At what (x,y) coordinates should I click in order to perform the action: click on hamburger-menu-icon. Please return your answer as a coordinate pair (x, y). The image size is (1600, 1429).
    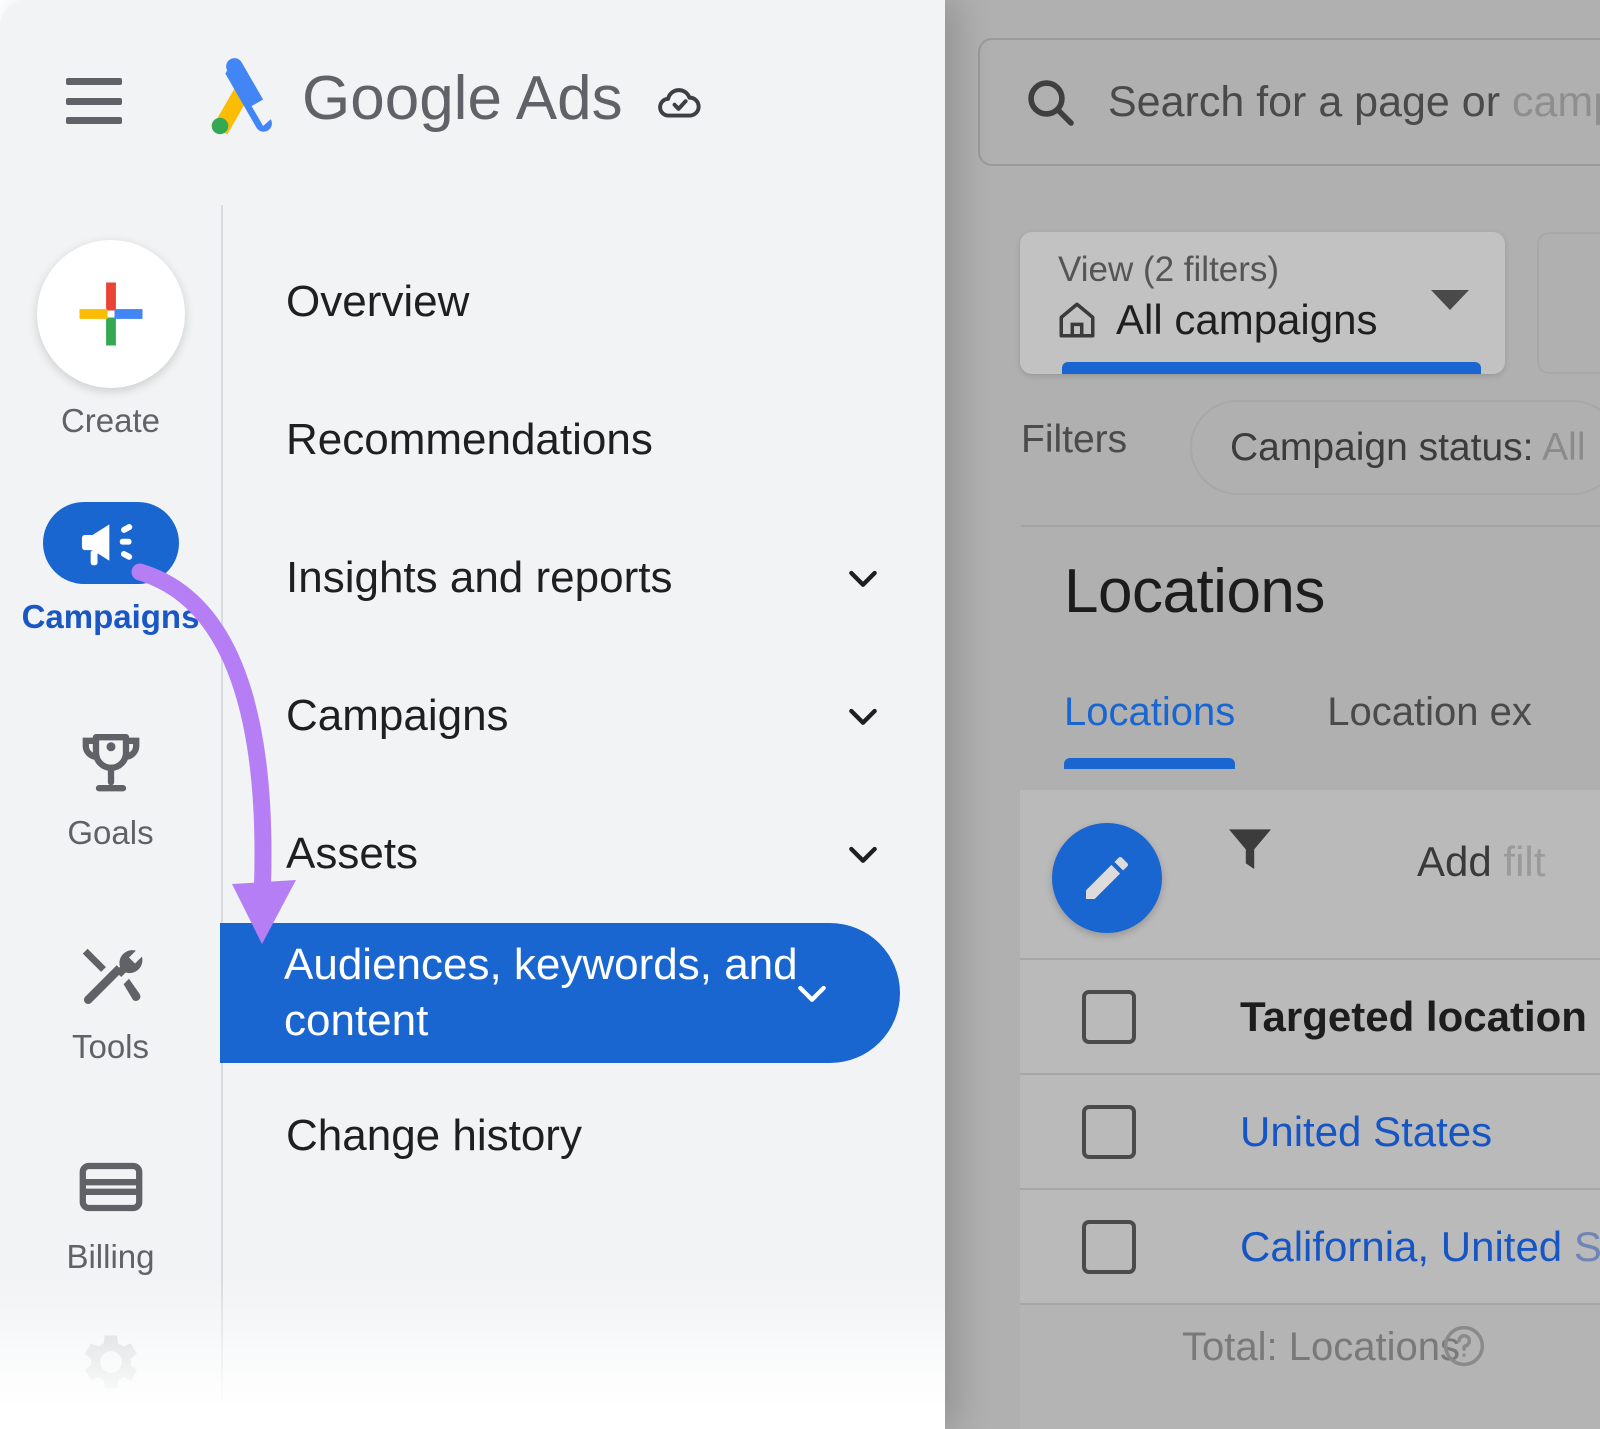
    Looking at the image, I should click on (94, 101).